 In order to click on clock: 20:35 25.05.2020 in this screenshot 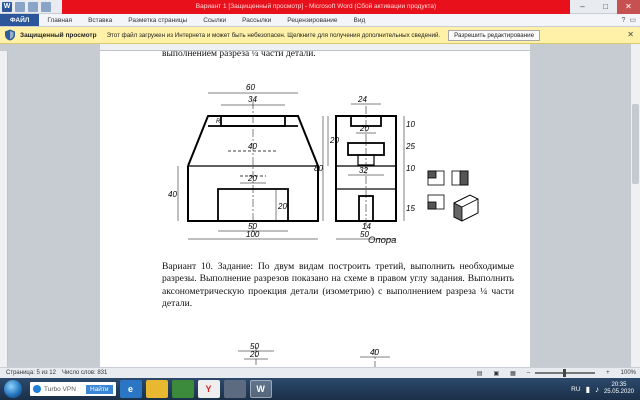, I will do `click(619, 389)`.